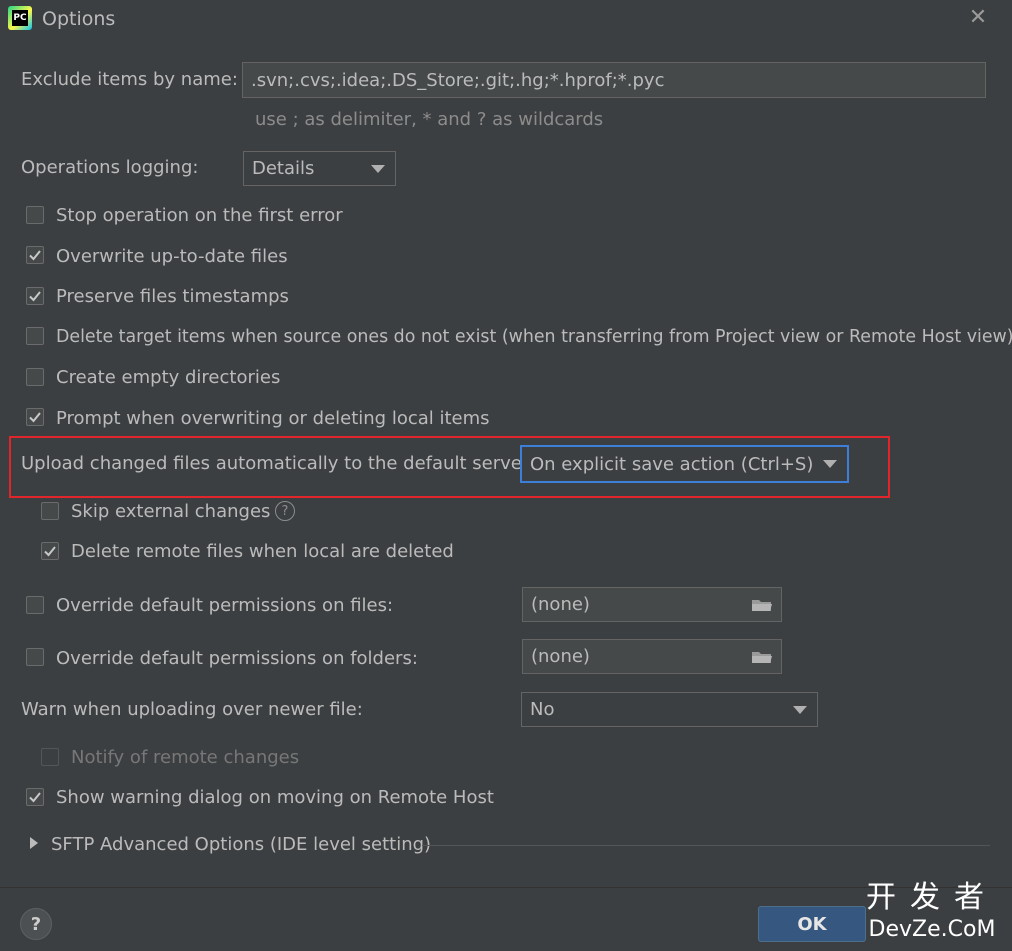 The width and height of the screenshot is (1012, 951). I want to click on override-files-checkbox, so click(35, 605).